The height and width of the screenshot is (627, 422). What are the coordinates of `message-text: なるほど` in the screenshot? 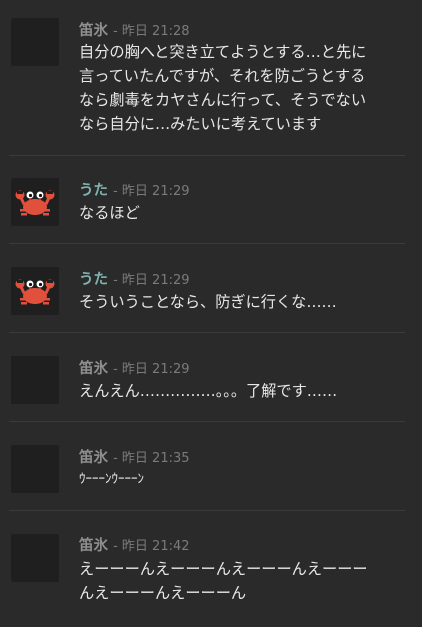 It's located at (109, 213).